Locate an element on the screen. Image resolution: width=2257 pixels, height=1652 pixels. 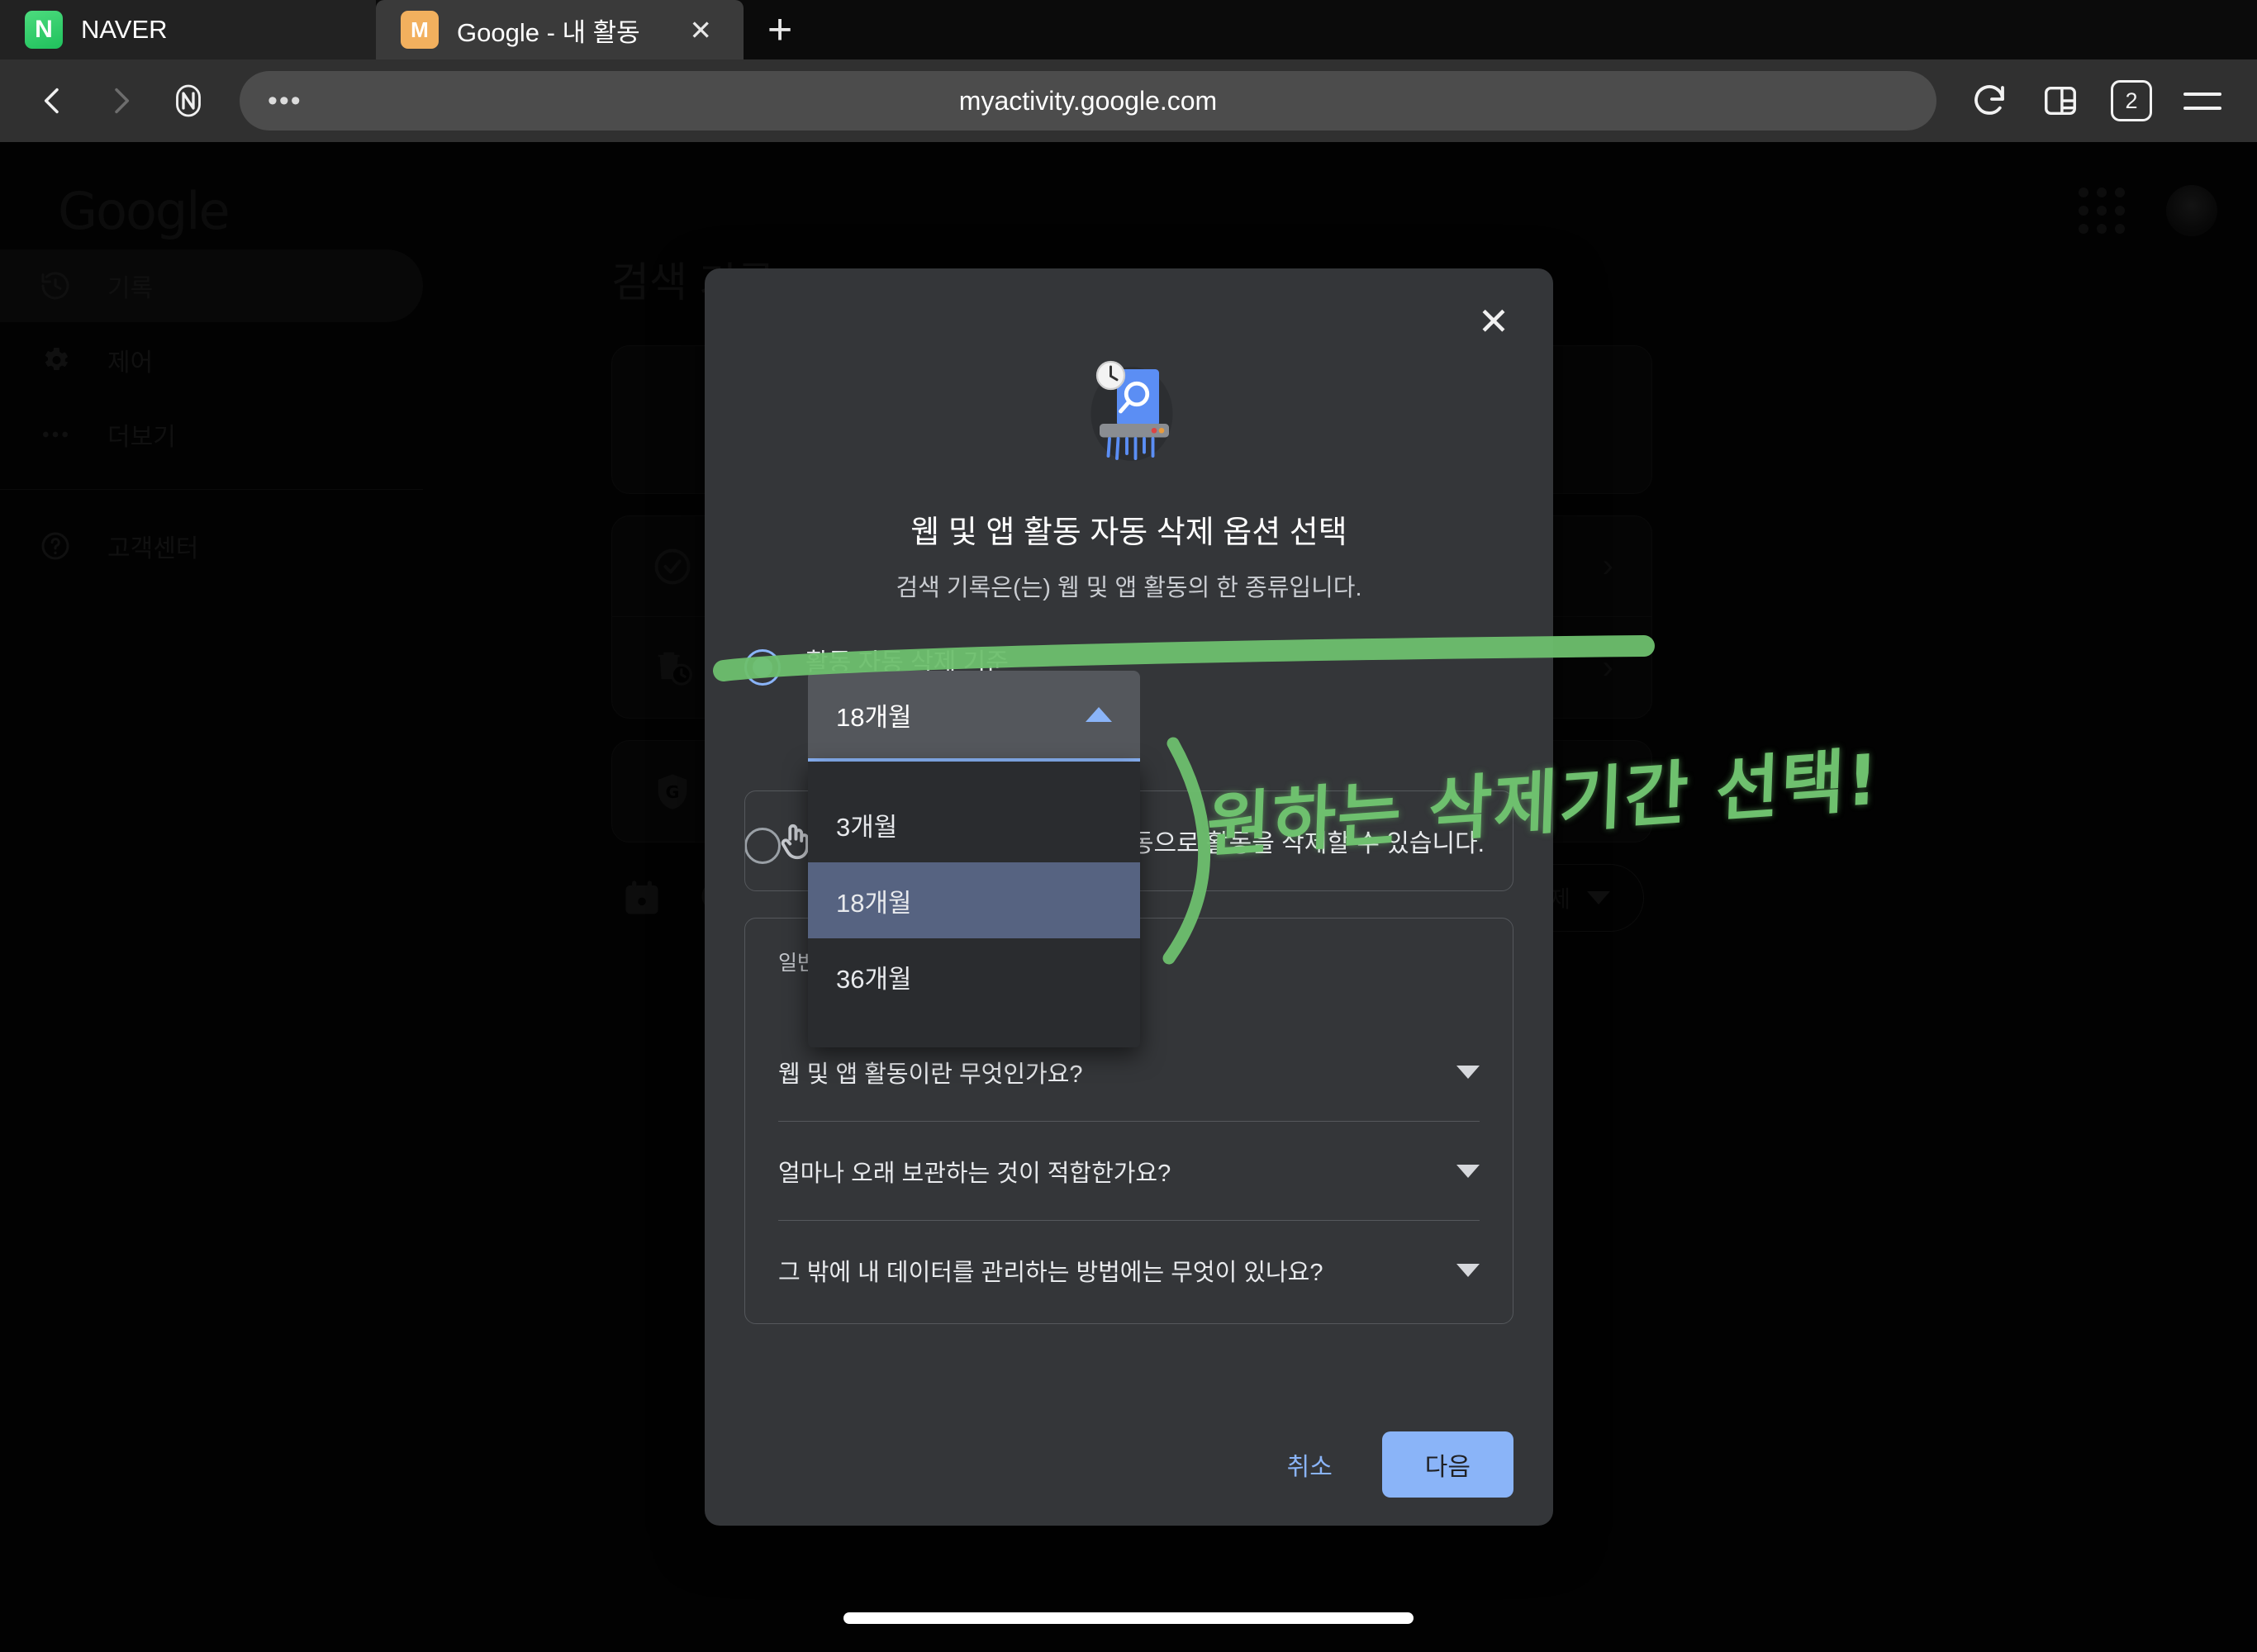
faq-question: 웹 및 앱 활동이란 무엇인가요? is located at coordinates (930, 1074).